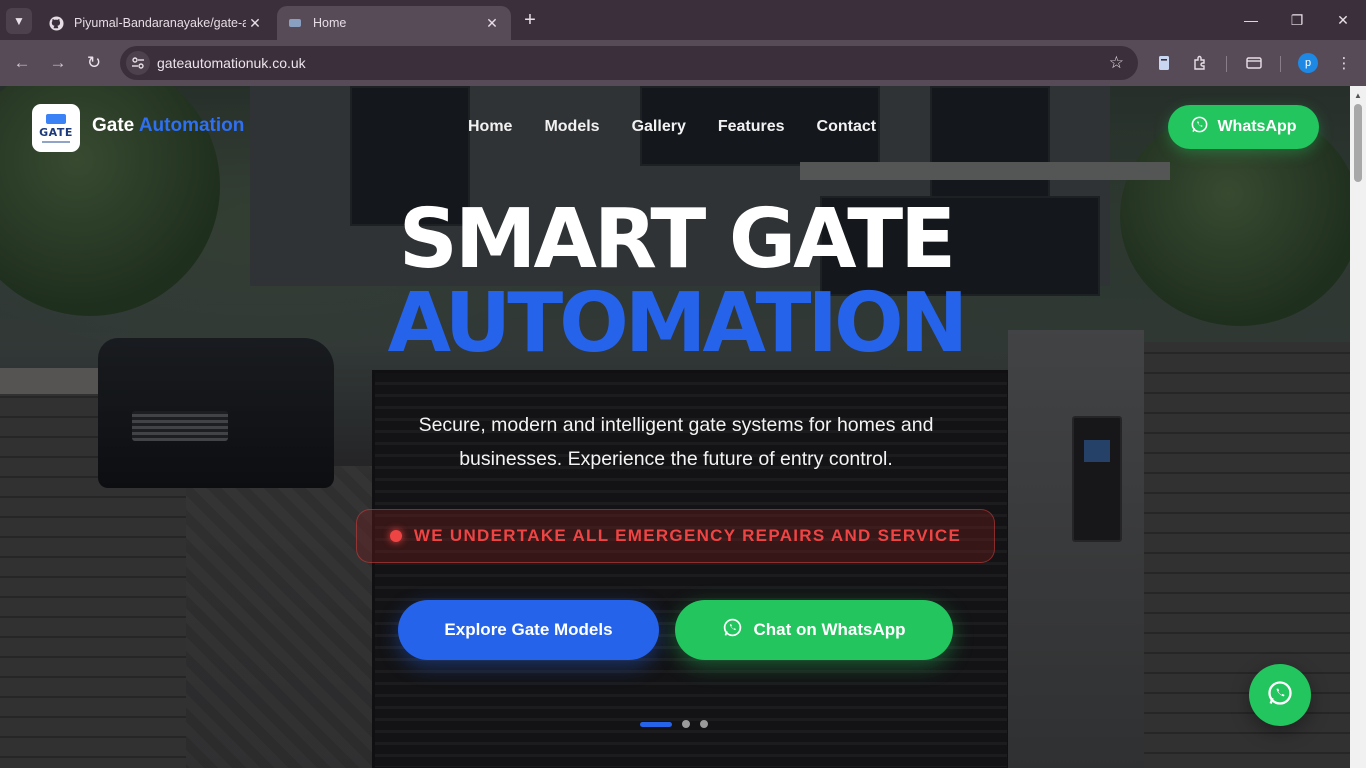 The height and width of the screenshot is (768, 1366). I want to click on reading-list-icon, so click(1164, 63).